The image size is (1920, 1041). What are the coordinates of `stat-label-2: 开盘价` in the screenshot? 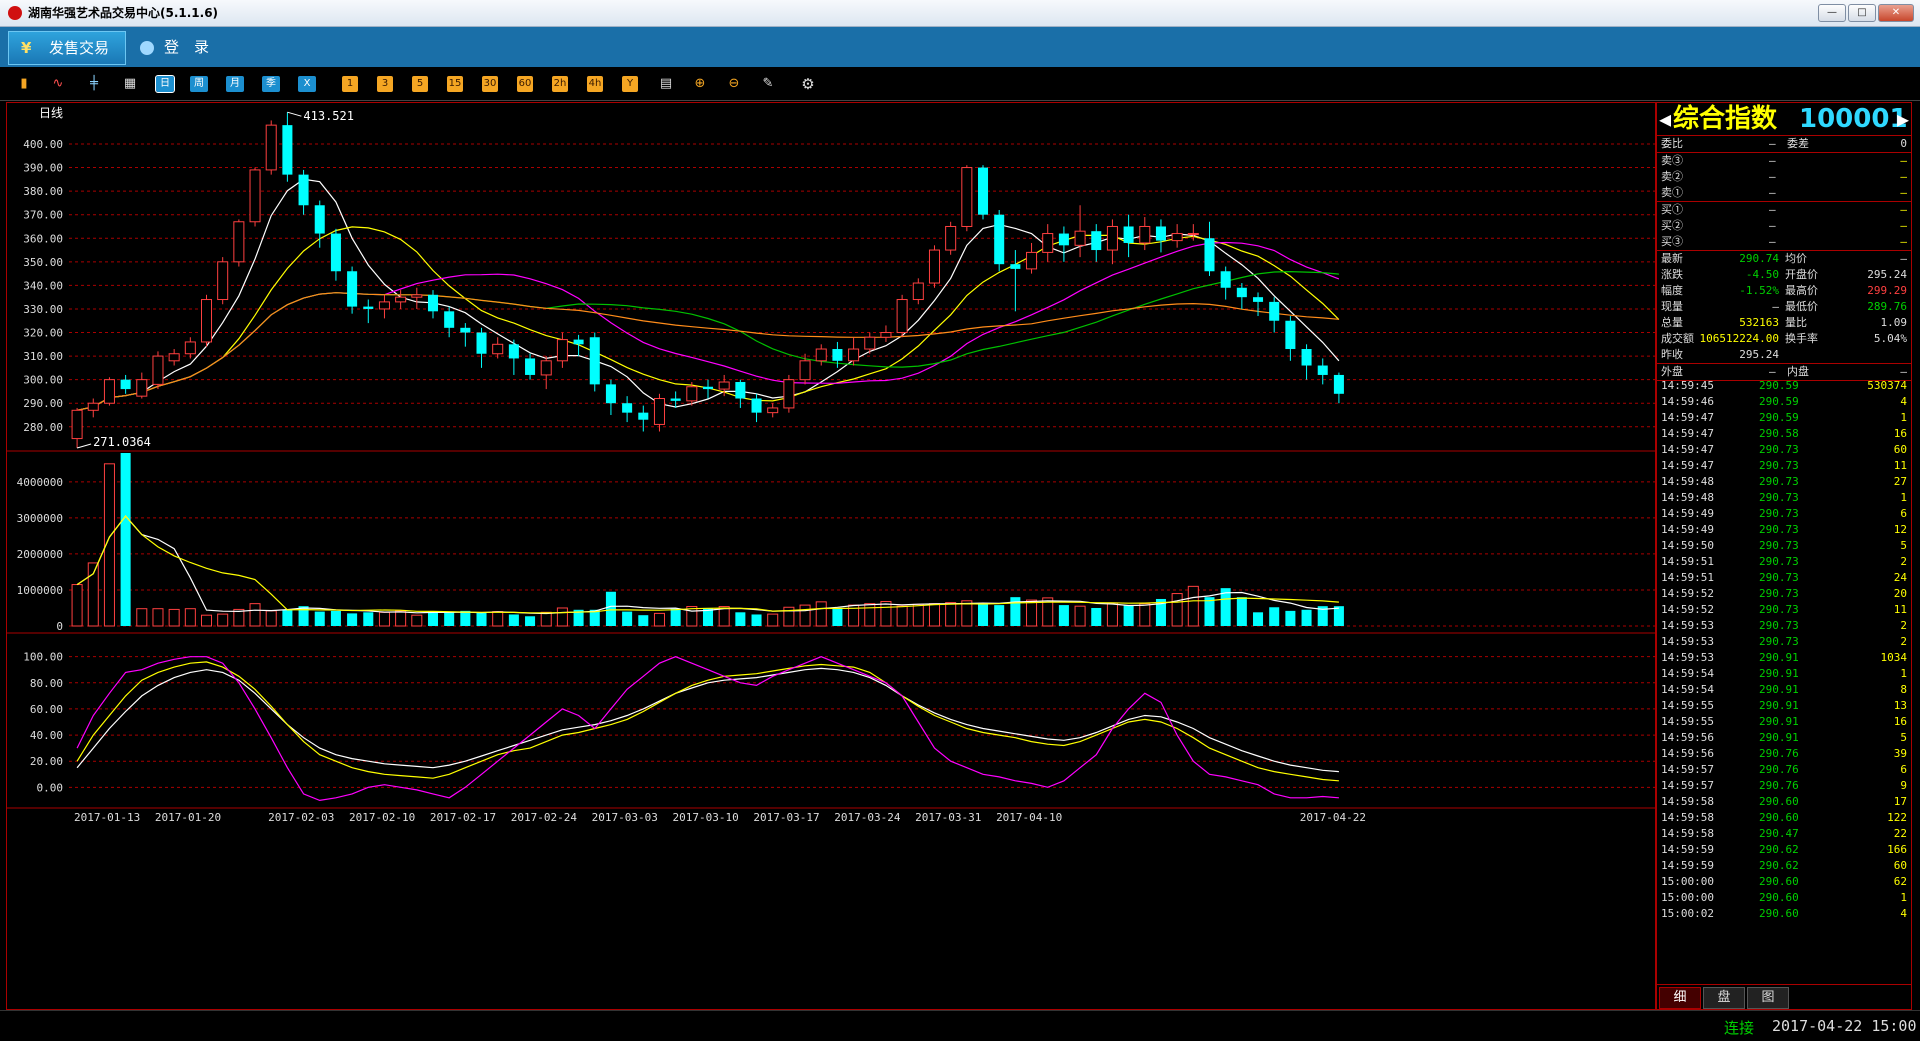 It's located at (1801, 274).